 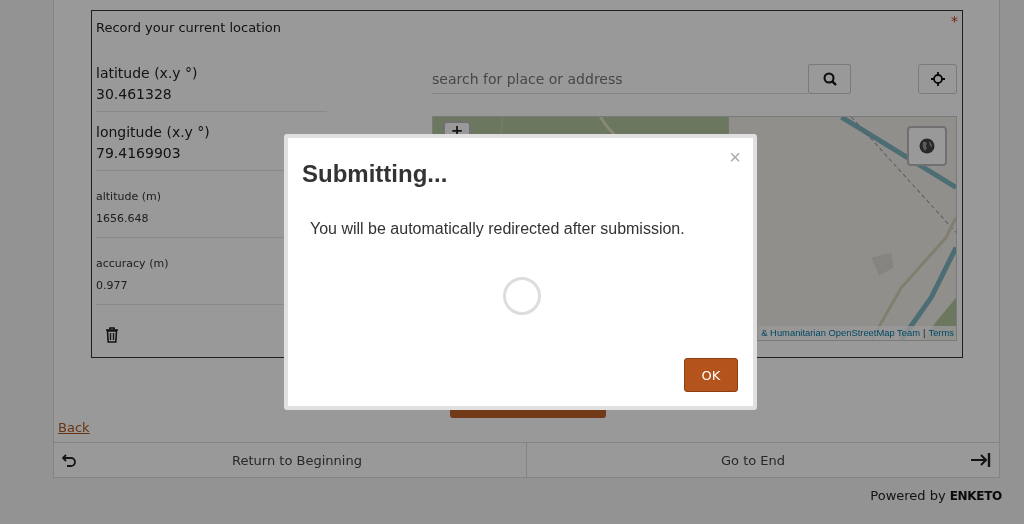 I want to click on search-icon, so click(x=829, y=79).